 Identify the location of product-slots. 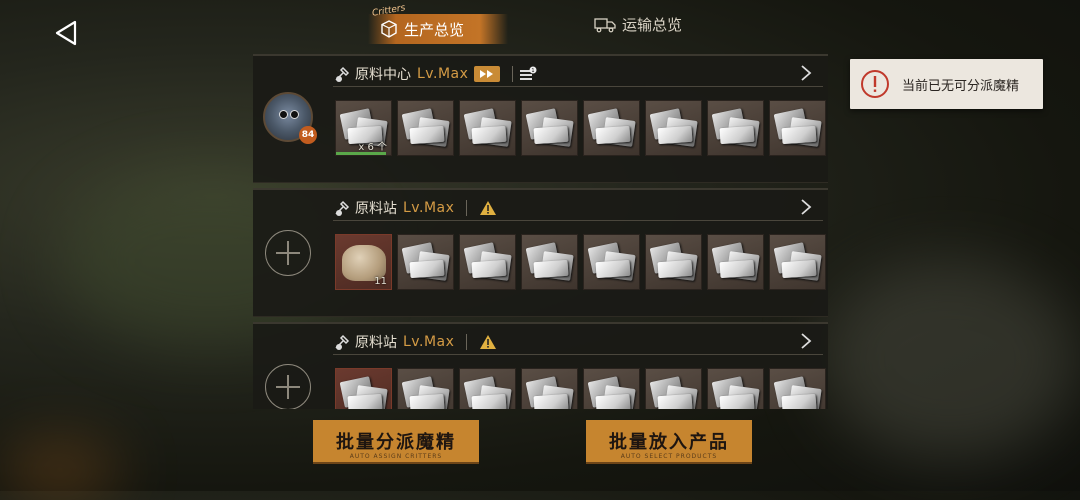
(580, 388).